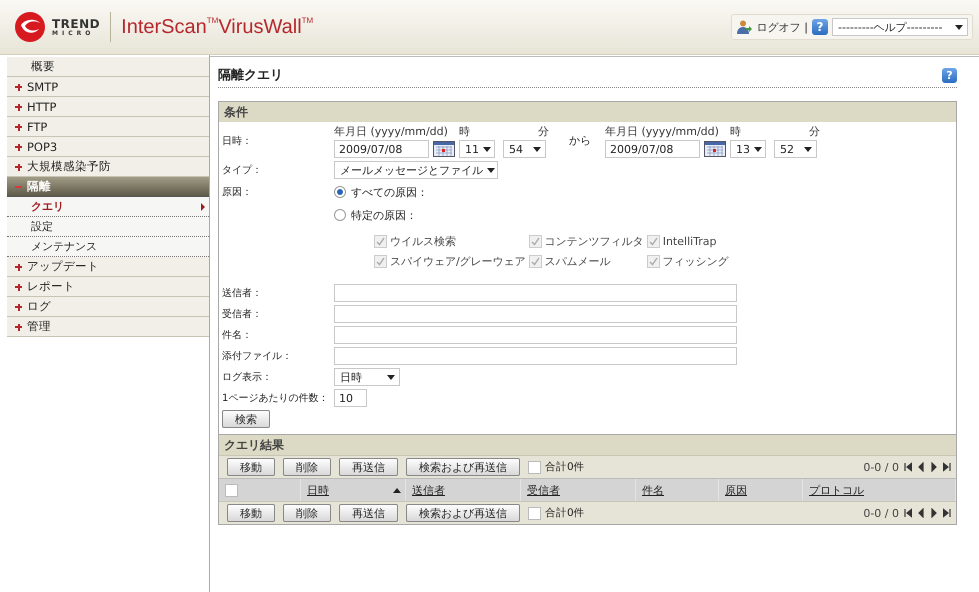 The height and width of the screenshot is (592, 979). I want to click on field-label: 1ページあたりの件数：, so click(276, 398).